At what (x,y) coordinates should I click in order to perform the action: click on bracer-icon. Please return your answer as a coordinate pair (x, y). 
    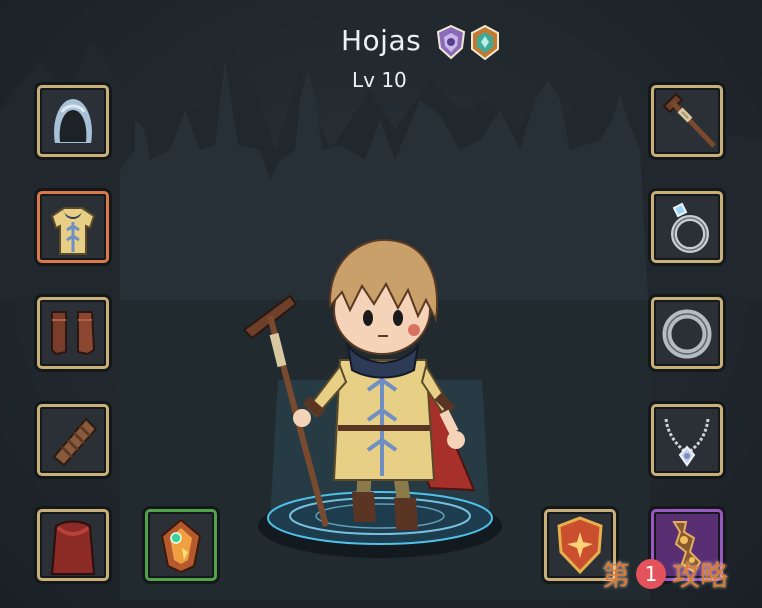
    Looking at the image, I should click on (75, 442).